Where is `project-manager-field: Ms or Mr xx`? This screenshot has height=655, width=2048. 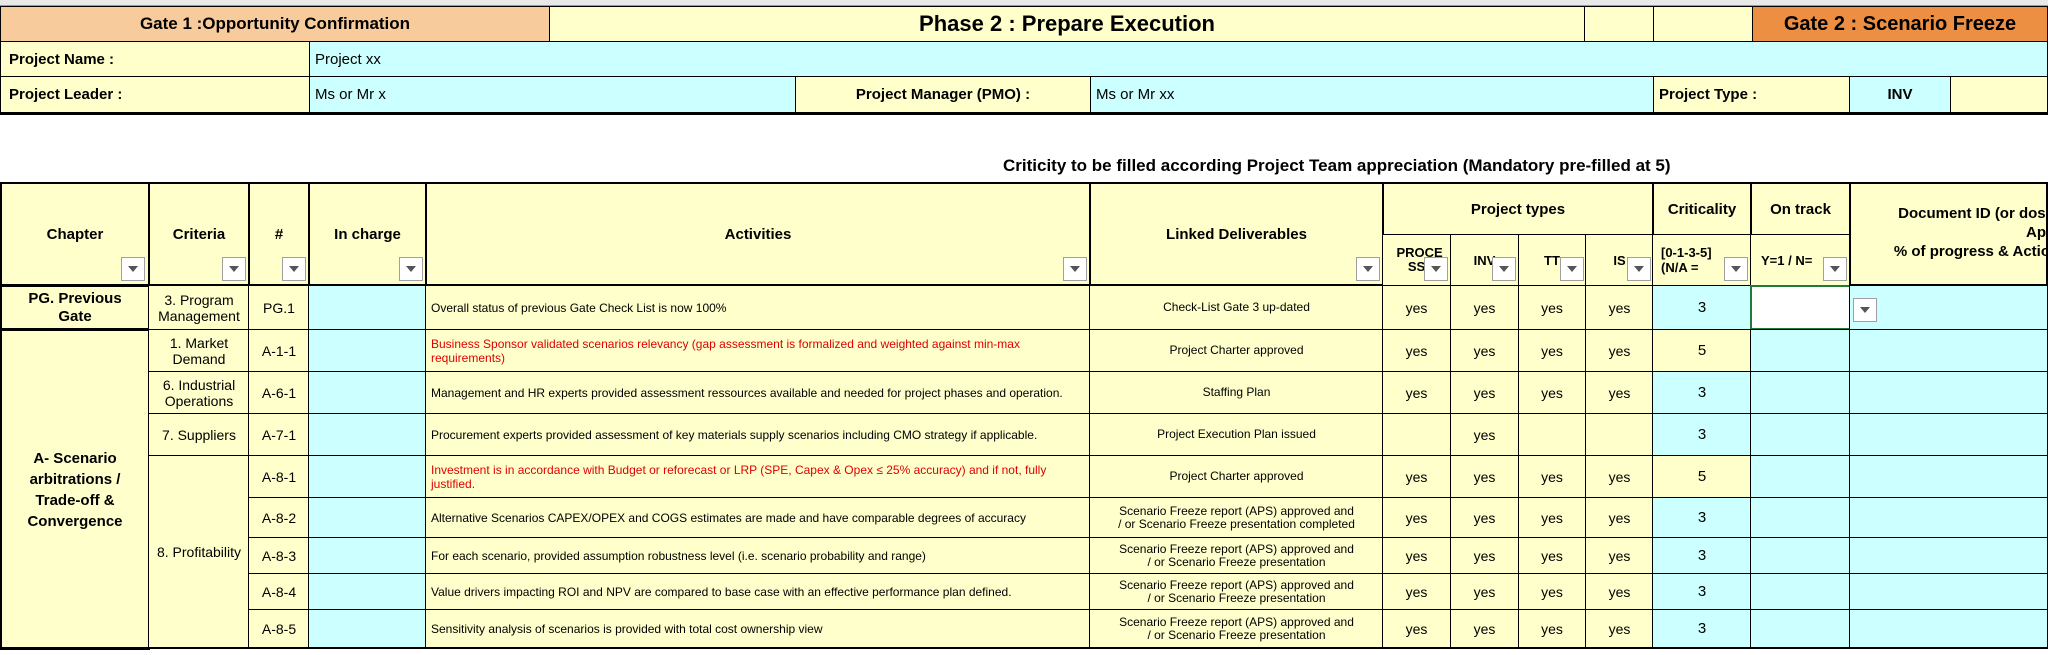
project-manager-field: Ms or Mr xx is located at coordinates (1372, 94).